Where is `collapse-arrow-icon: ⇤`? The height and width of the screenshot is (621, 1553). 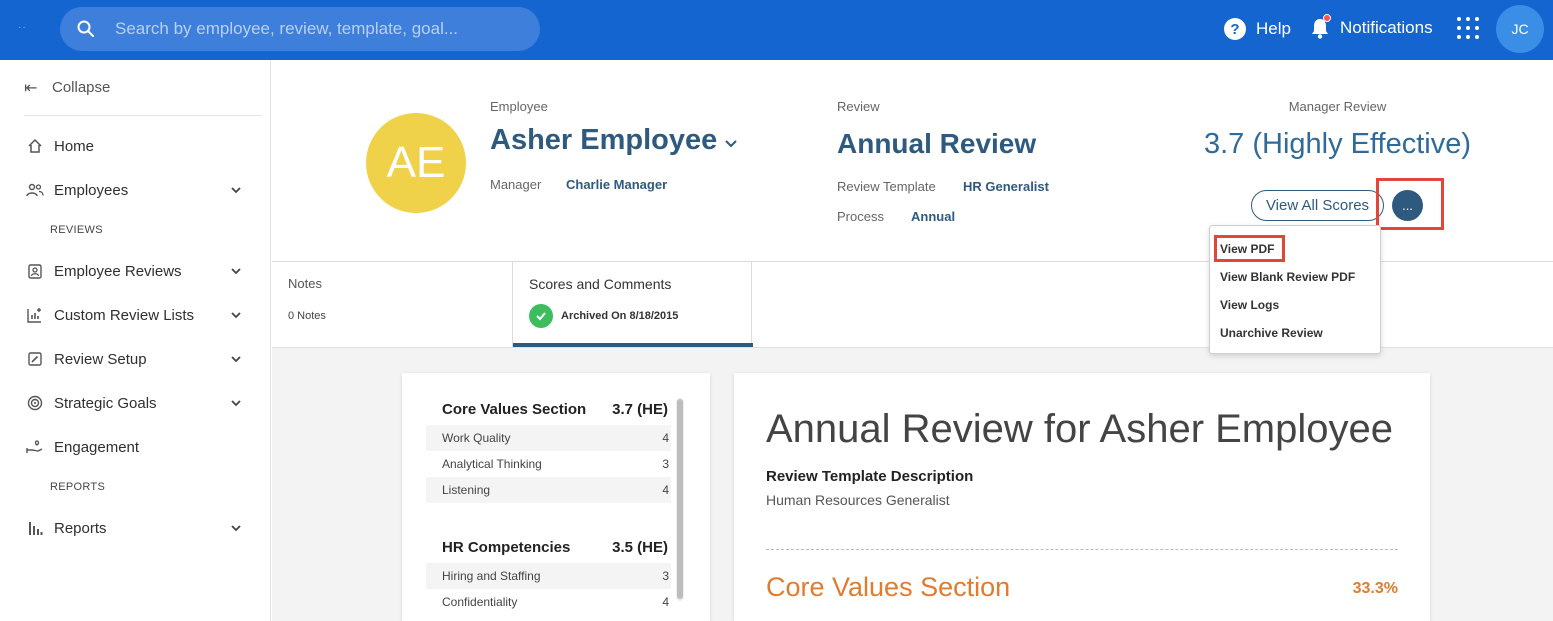 collapse-arrow-icon: ⇤ is located at coordinates (31, 88).